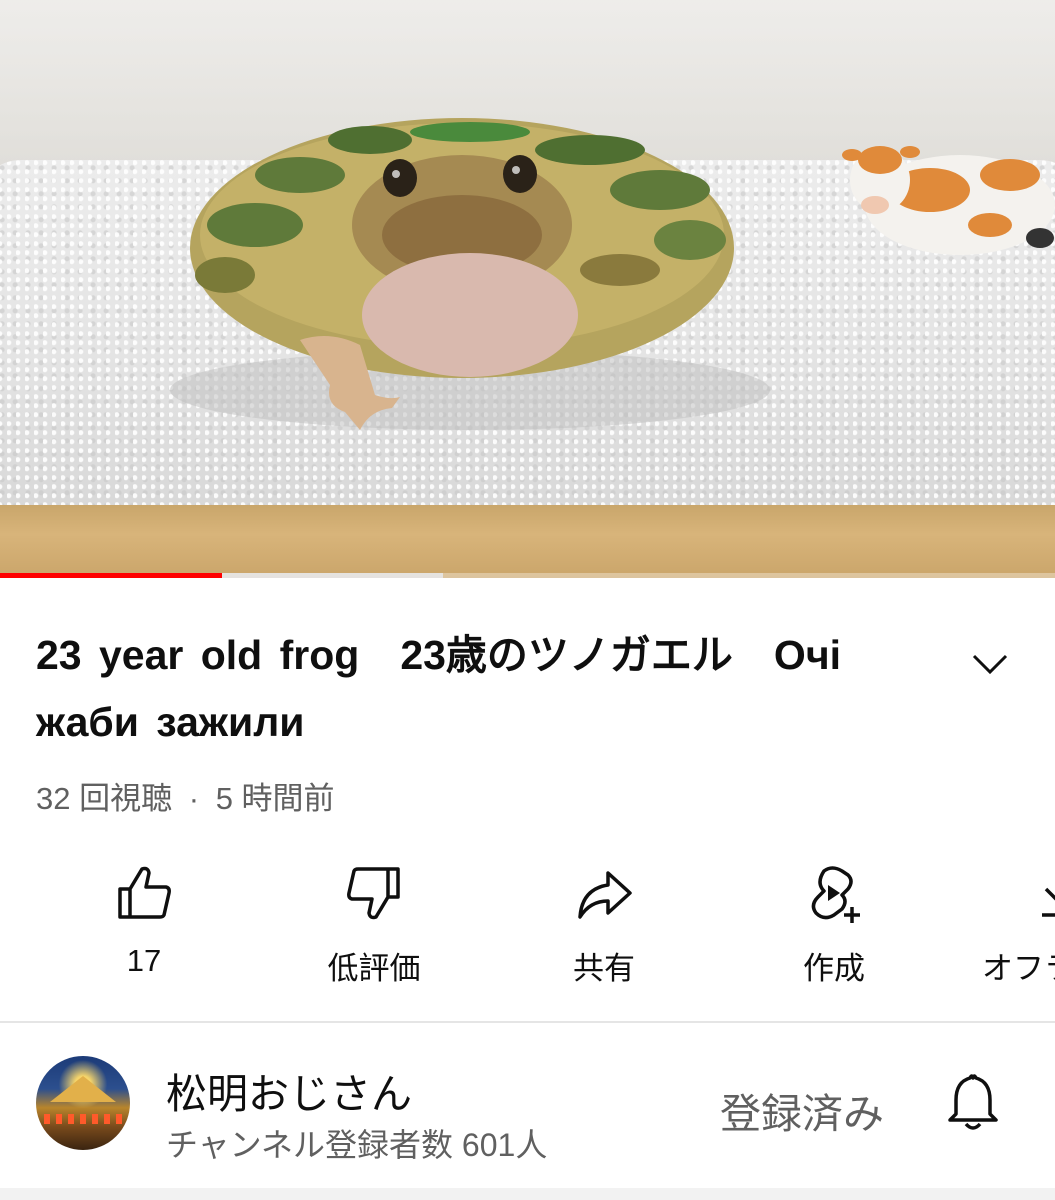 The height and width of the screenshot is (1200, 1055). Describe the element at coordinates (605, 895) in the screenshot. I see `share-icon` at that location.